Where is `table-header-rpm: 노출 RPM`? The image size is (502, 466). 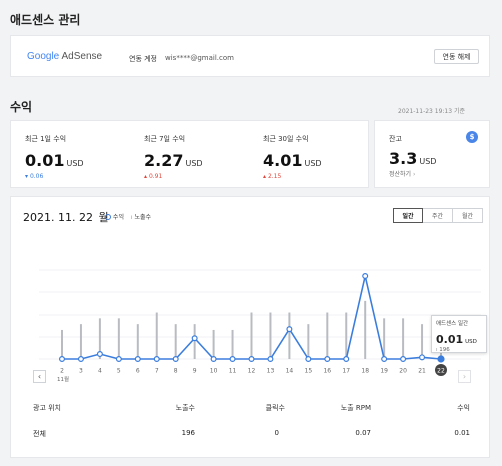 table-header-rpm: 노출 RPM is located at coordinates (355, 408).